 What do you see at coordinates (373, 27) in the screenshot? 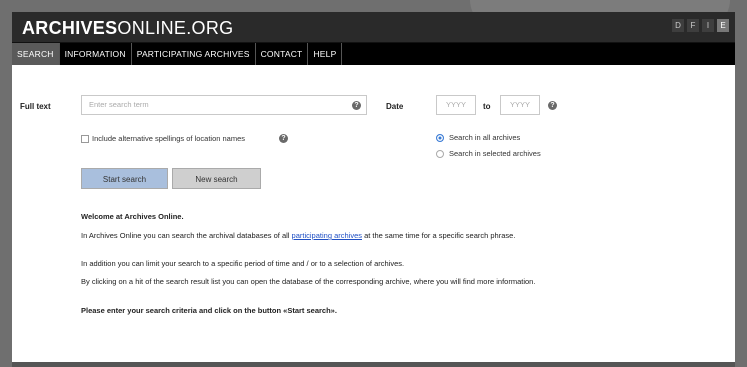
I see `site-header: ARCHIVESONLINE.ORG D F I E` at bounding box center [373, 27].